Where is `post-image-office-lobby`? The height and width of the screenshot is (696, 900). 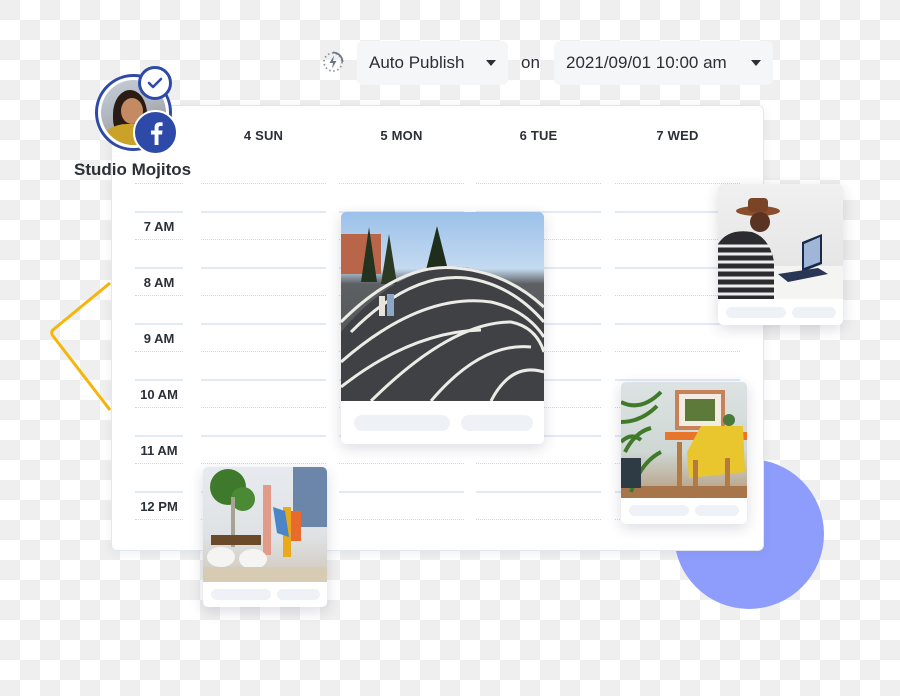
post-image-office-lobby is located at coordinates (265, 524).